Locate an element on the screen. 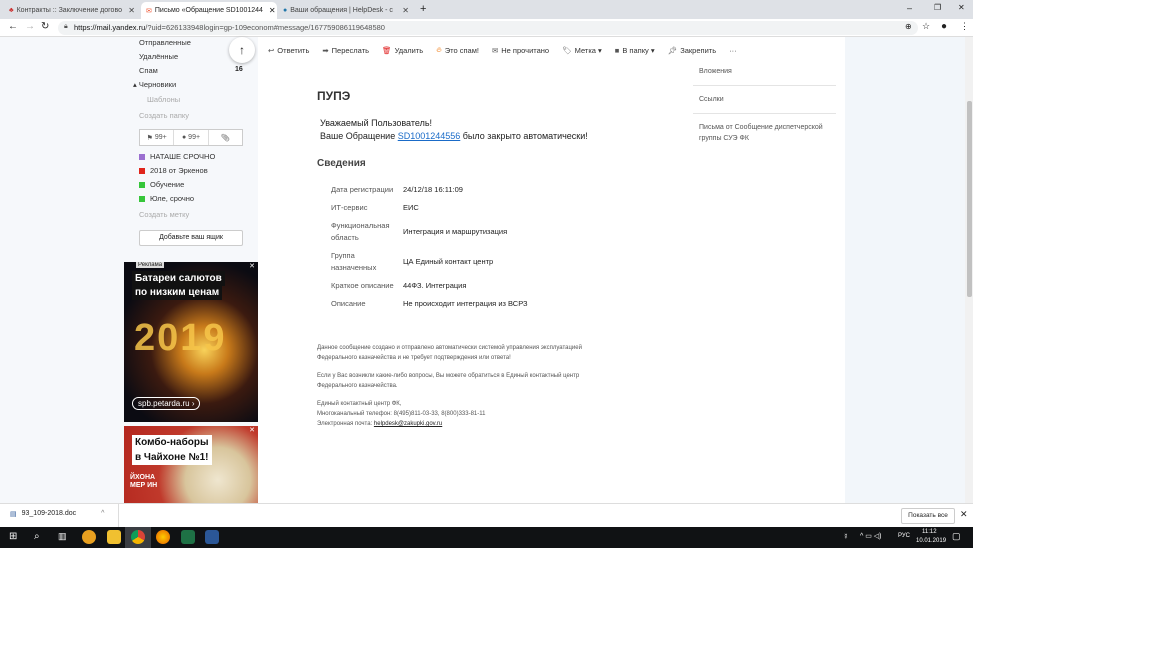  tab-helpdesk: ● Ваши обращения | HelpDesk - с ✕ is located at coordinates (346, 10).